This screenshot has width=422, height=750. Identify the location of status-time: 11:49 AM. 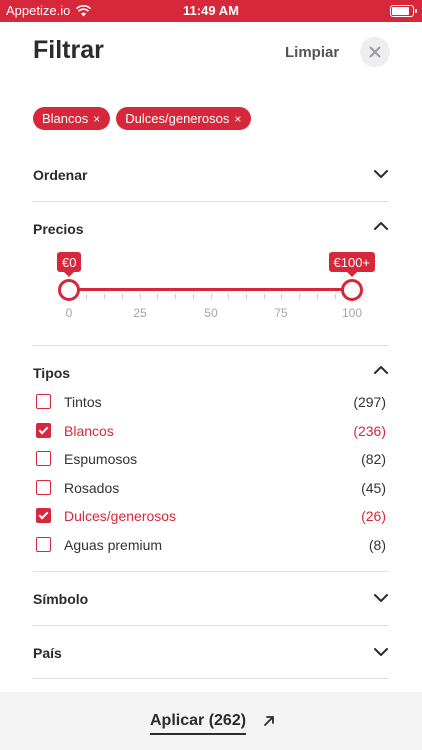
(211, 10).